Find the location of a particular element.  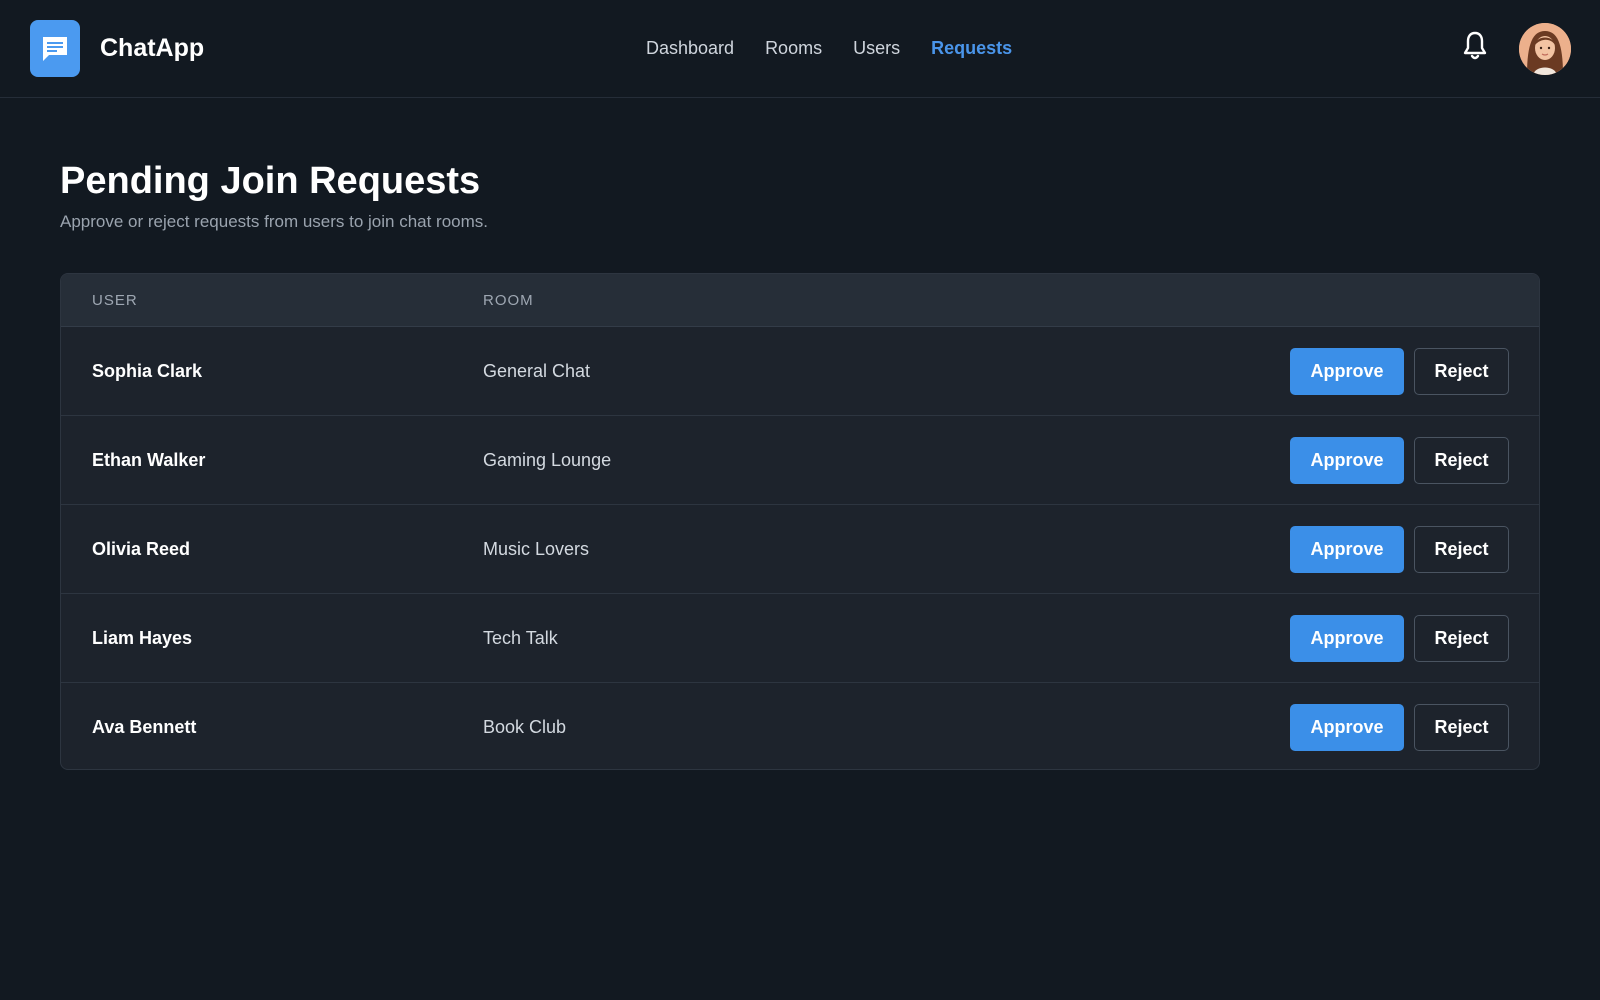

row-room-name: General Chat is located at coordinates (537, 371).